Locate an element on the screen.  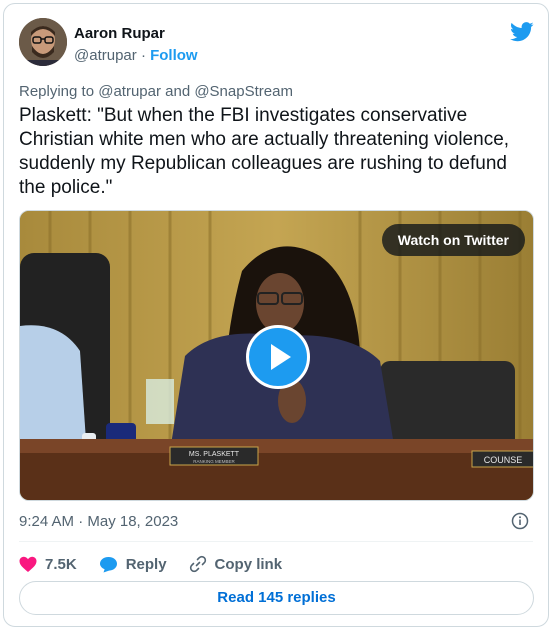
twitter-bird-icon is located at coordinates (522, 32).